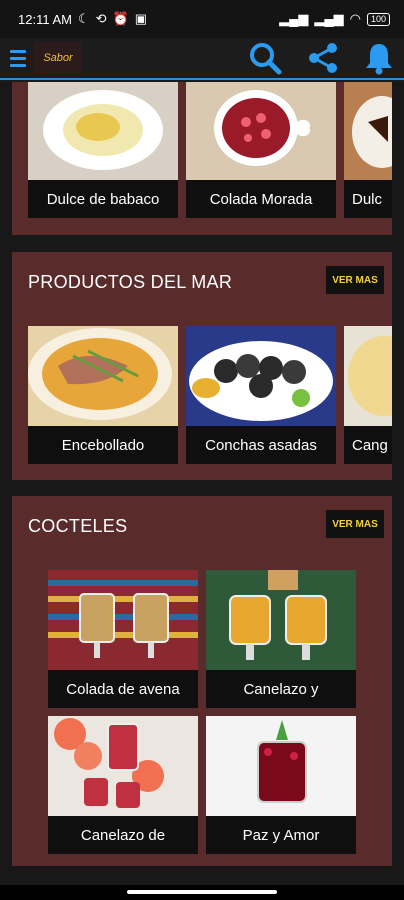 This screenshot has height=900, width=404. What do you see at coordinates (261, 445) in the screenshot?
I see `card-label: Conchas asadas` at bounding box center [261, 445].